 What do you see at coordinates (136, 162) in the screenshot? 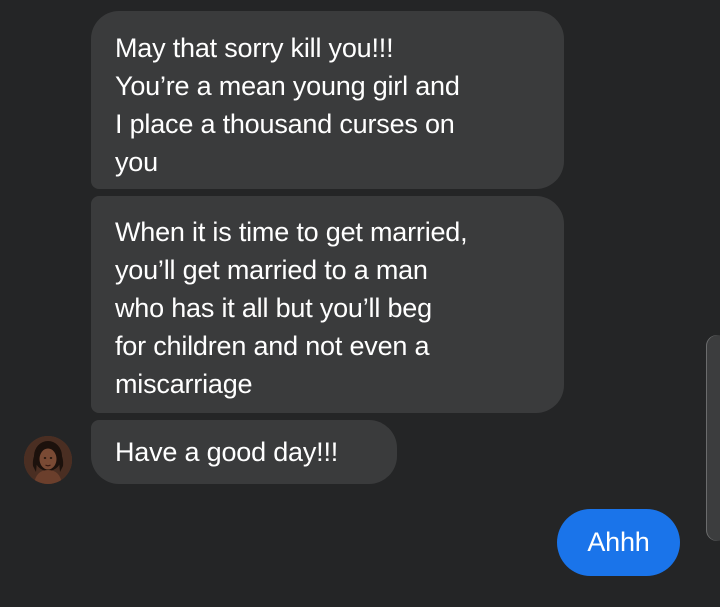
I see `message-text-line: you` at bounding box center [136, 162].